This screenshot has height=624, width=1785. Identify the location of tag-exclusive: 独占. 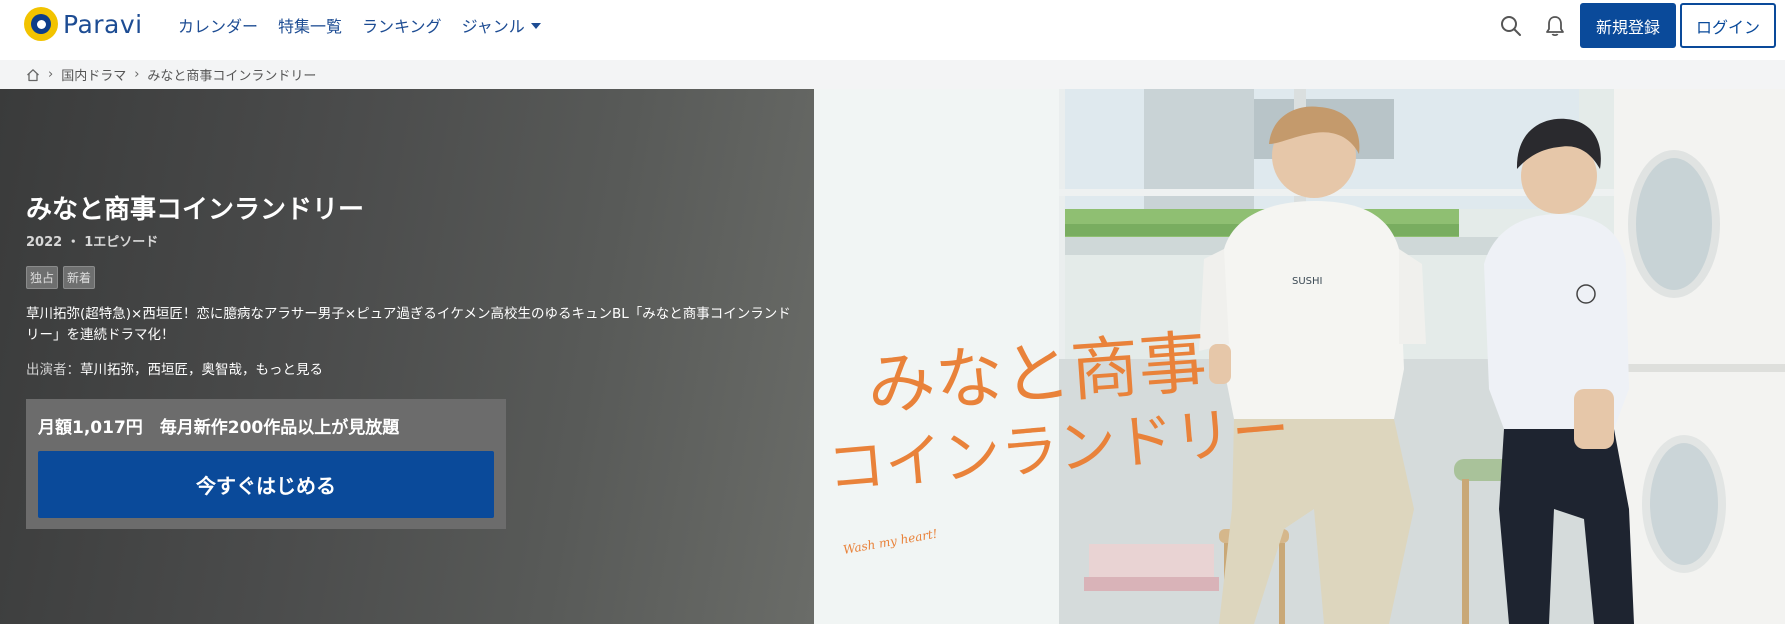
(42, 277).